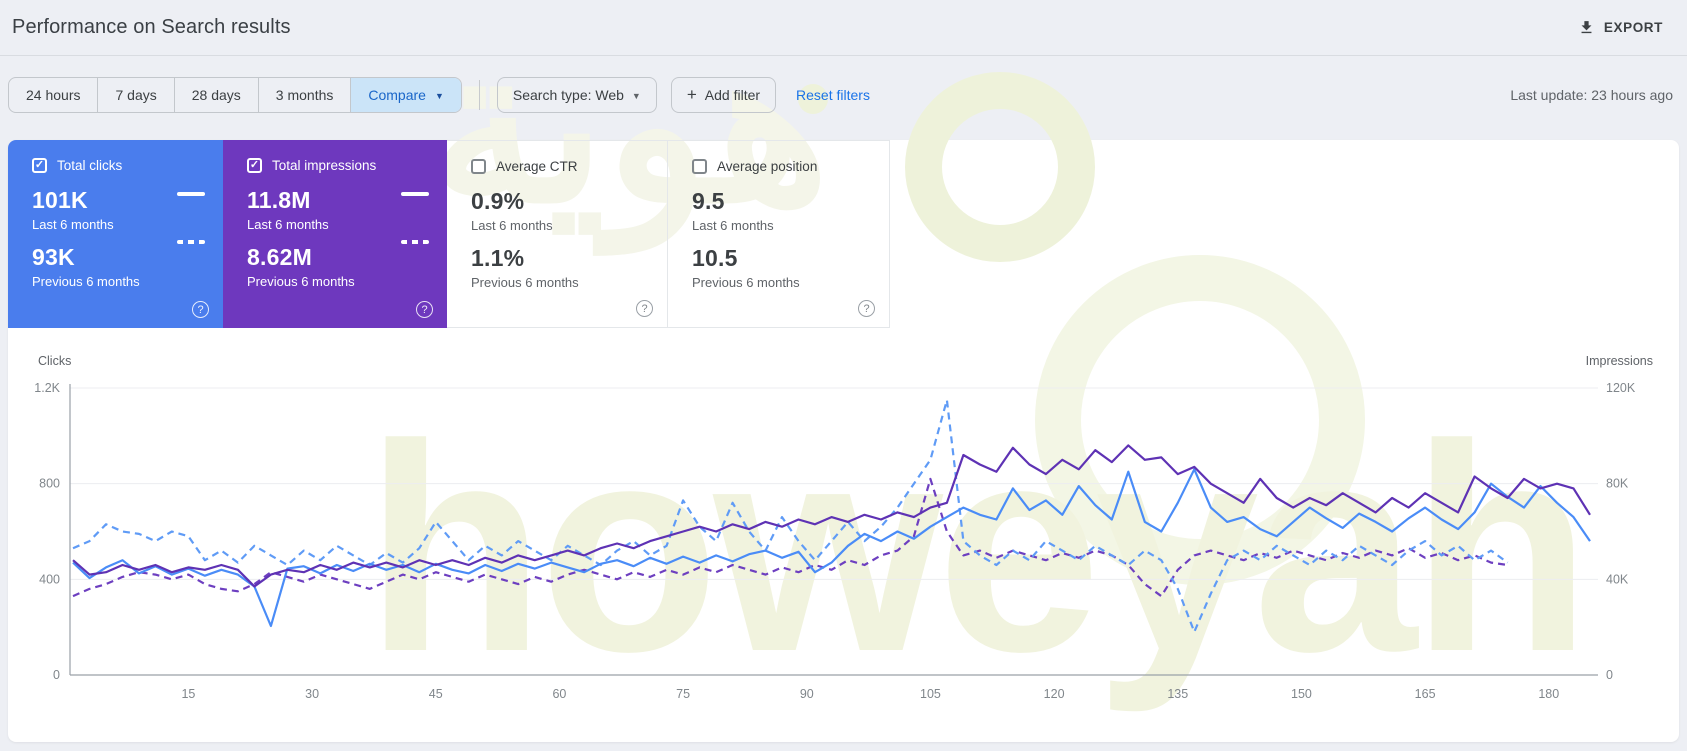 This screenshot has width=1687, height=751. Describe the element at coordinates (136, 95) in the screenshot. I see `tab-7-days: 7 days` at that location.